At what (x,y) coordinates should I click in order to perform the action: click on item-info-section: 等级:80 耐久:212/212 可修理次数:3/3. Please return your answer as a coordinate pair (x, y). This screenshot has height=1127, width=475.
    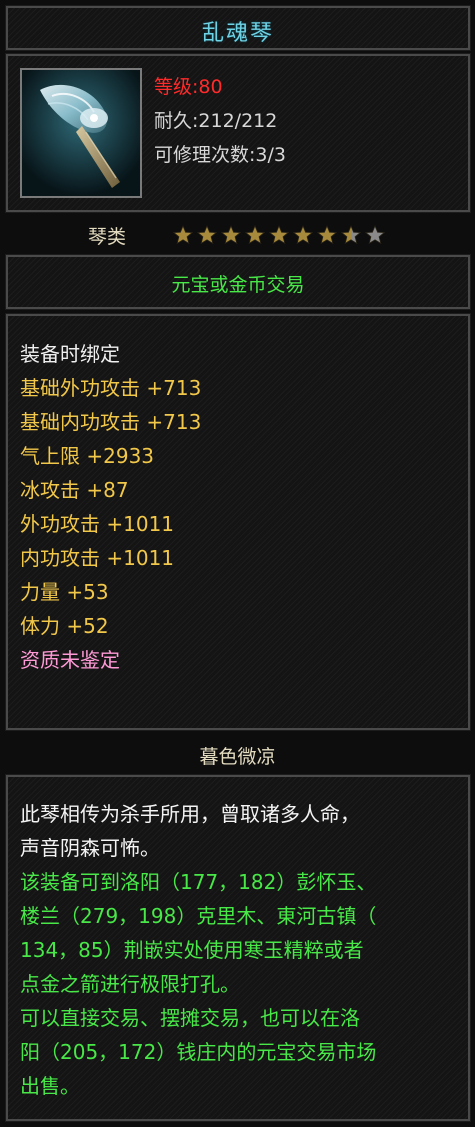
    Looking at the image, I should click on (238, 133).